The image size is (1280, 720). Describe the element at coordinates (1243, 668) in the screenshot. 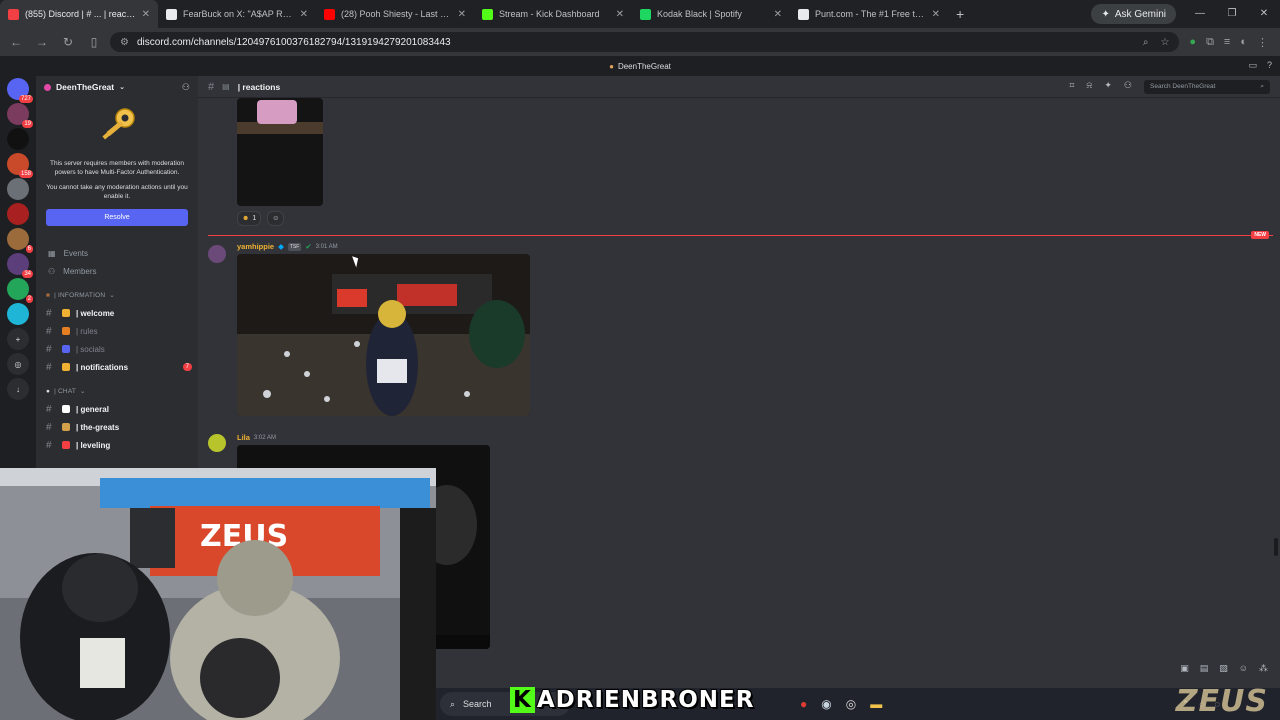

I see `emoji-picker-icon: ☺` at that location.